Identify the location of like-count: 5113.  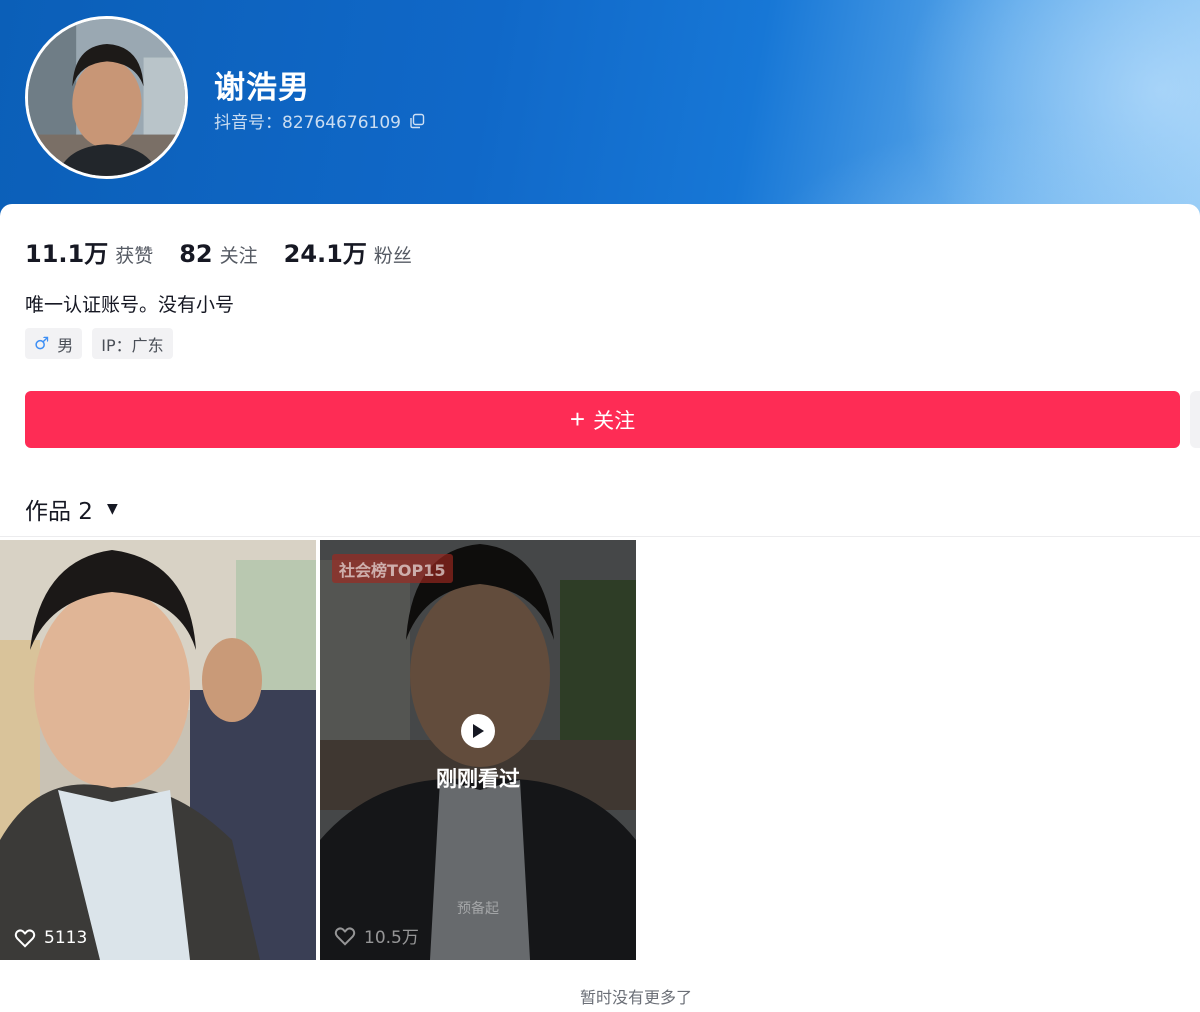
(50, 938).